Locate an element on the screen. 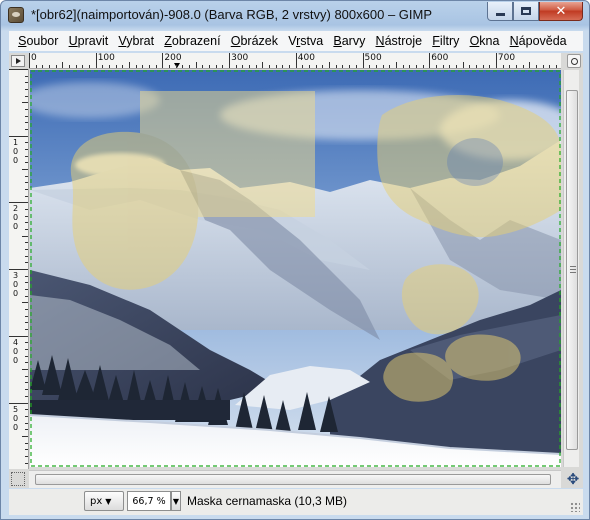 The height and width of the screenshot is (520, 590). scroll-grip-icon is located at coordinates (573, 269).